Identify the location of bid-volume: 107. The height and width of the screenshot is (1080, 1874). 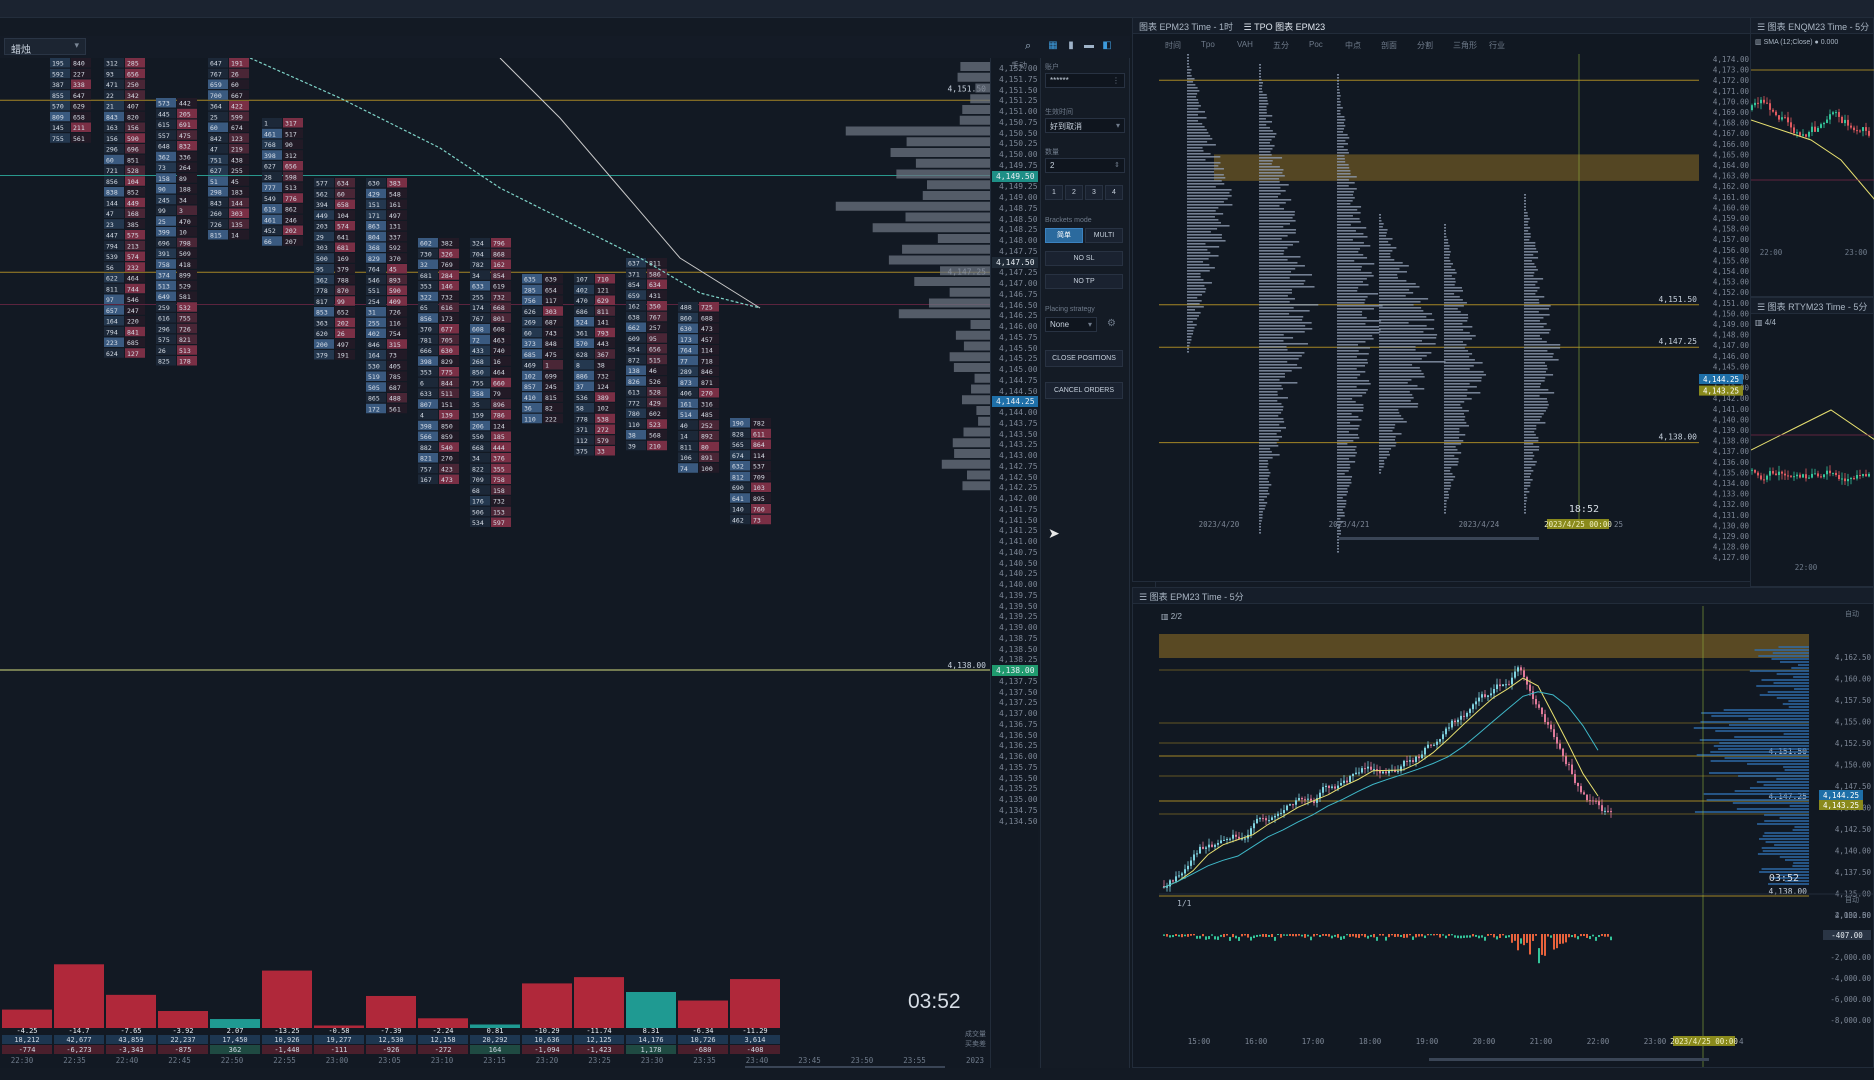
(582, 280).